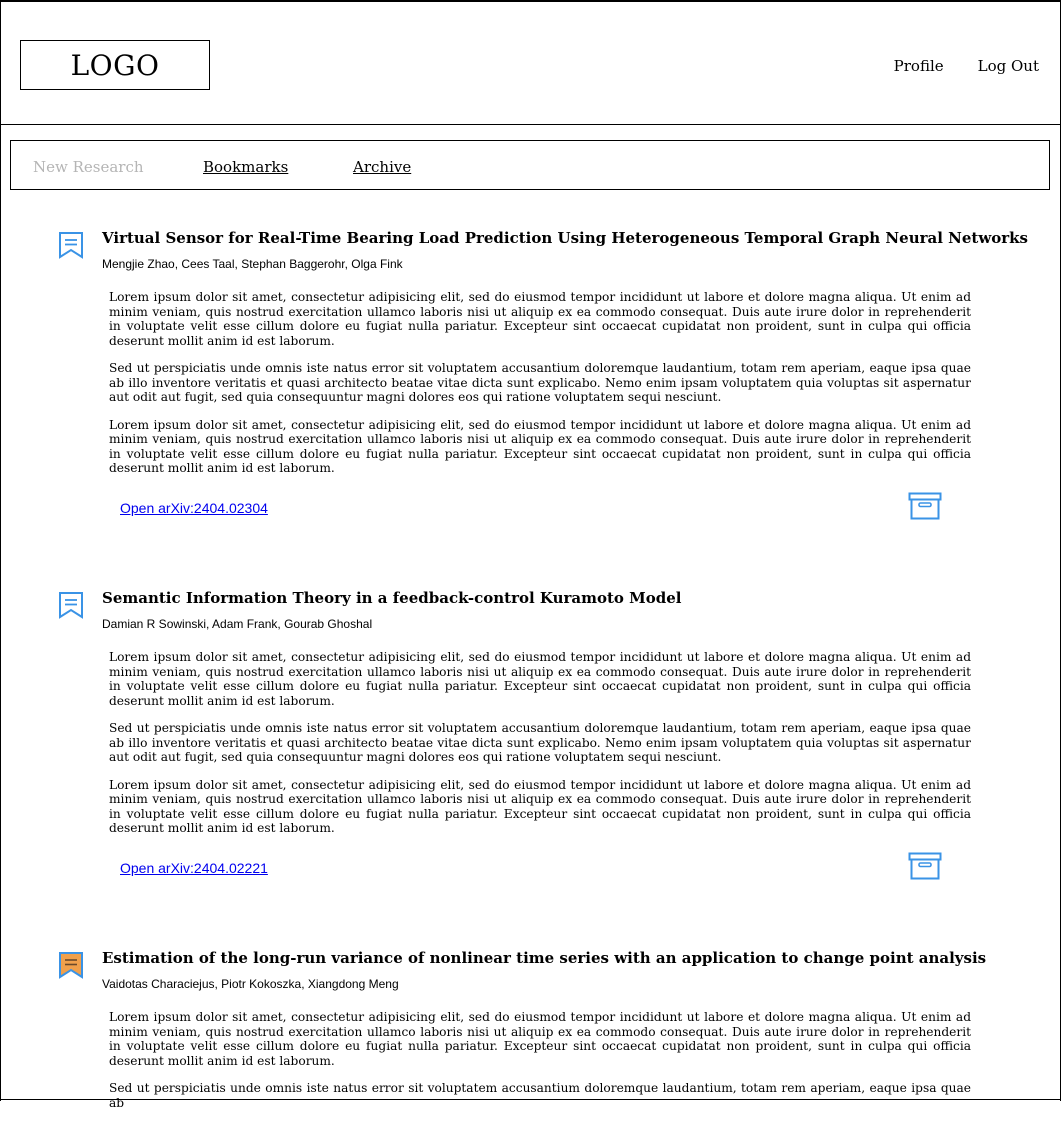 This screenshot has width=1061, height=1123. Describe the element at coordinates (194, 868) in the screenshot. I see `open-arxiv-link: Open arXiv:2404.02221` at that location.